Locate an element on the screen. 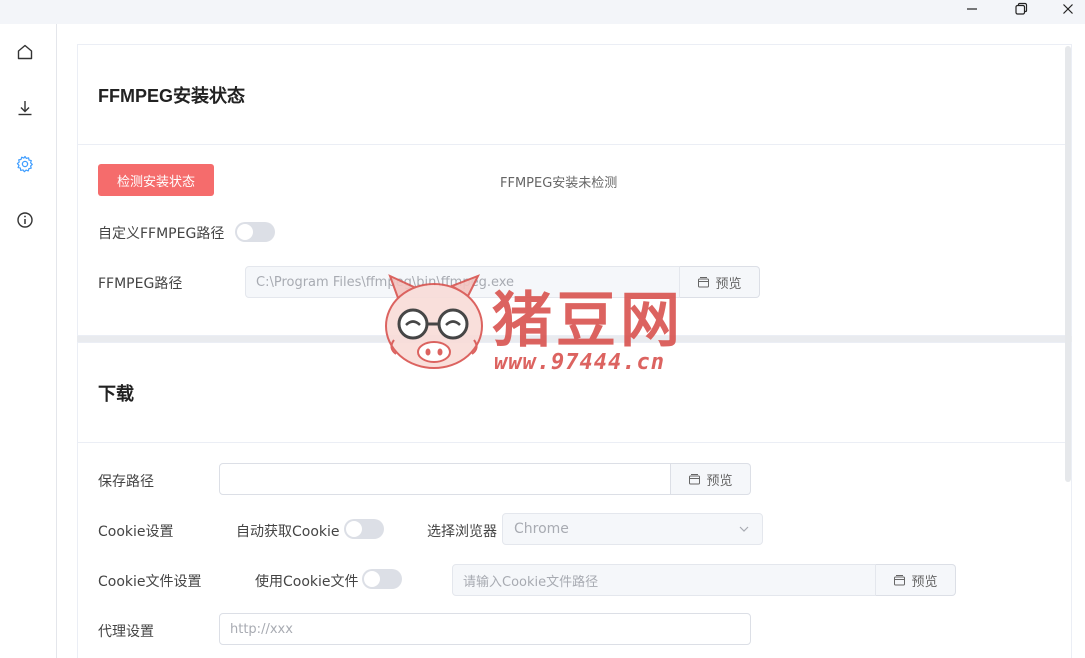  save-path-label: 保存路径 is located at coordinates (126, 482).